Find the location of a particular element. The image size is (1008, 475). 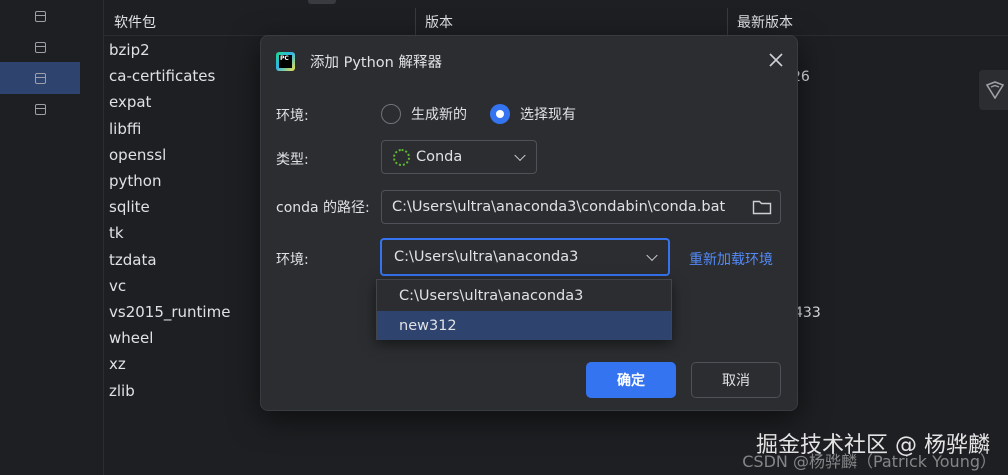

pycharm-logo-icon: PC is located at coordinates (285, 61).